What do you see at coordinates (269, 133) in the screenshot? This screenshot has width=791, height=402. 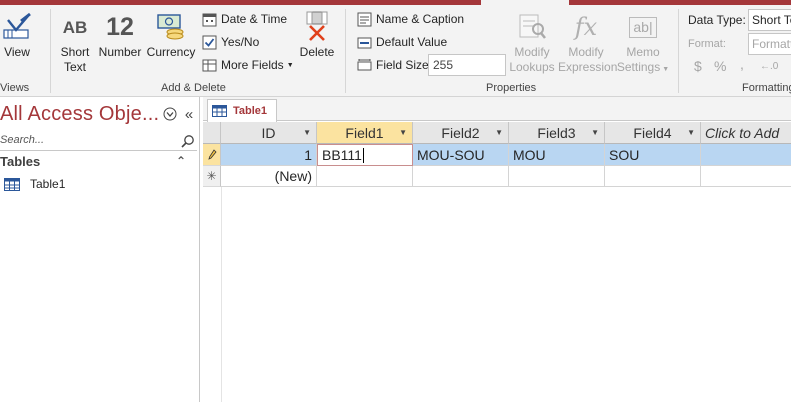 I see `column-header-id: ID ▼` at bounding box center [269, 133].